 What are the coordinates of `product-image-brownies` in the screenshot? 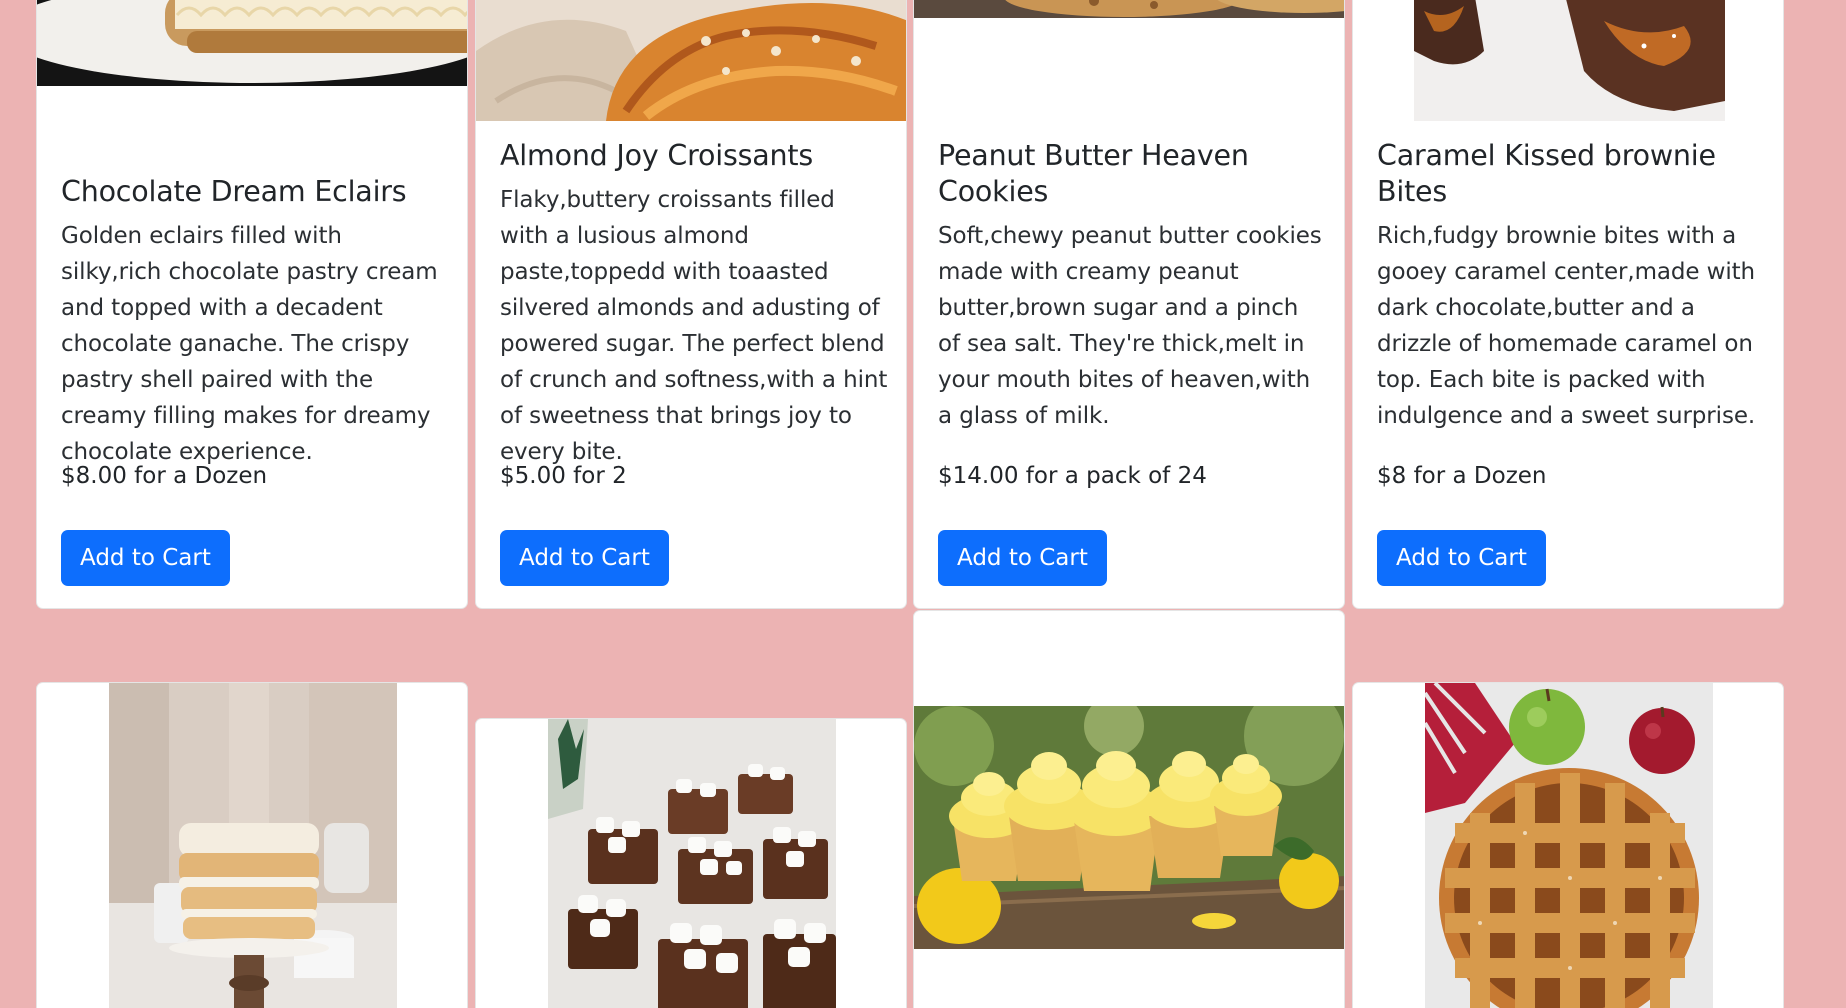 It's located at (1569, 60).